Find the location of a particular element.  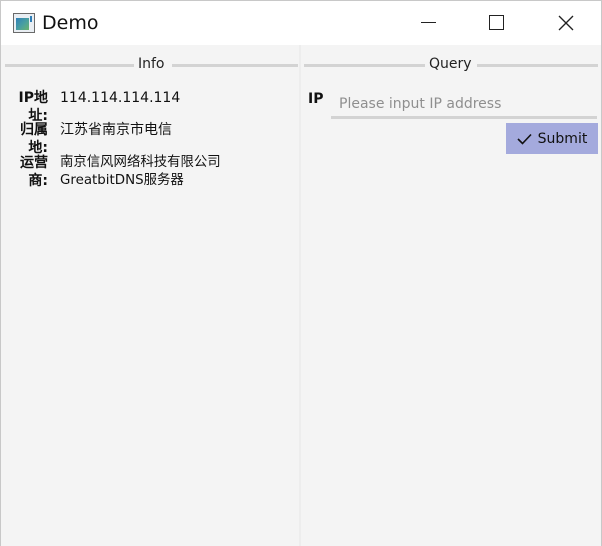

minimize-icon is located at coordinates (428, 22).